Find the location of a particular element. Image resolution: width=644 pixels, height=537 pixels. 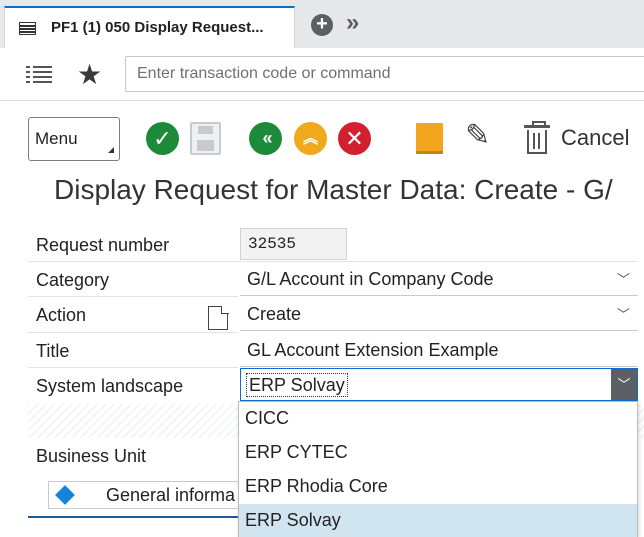

dropdown-option-cicc: CICC is located at coordinates (438, 419).